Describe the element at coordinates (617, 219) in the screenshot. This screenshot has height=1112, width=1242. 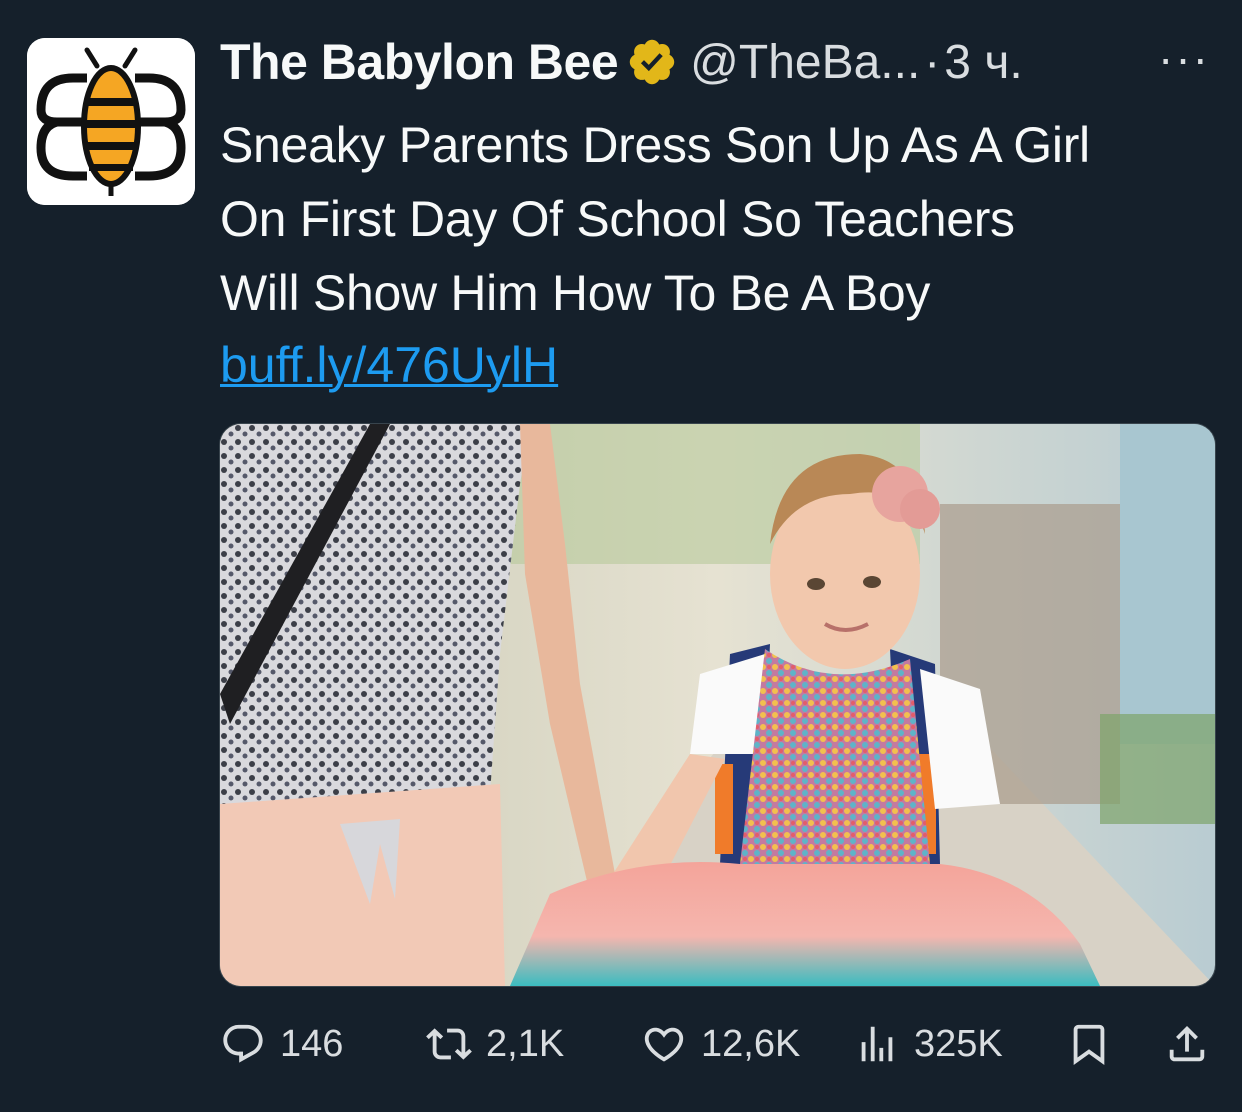
I see `tweet-text-line: On First Day Of School So Teachers` at that location.